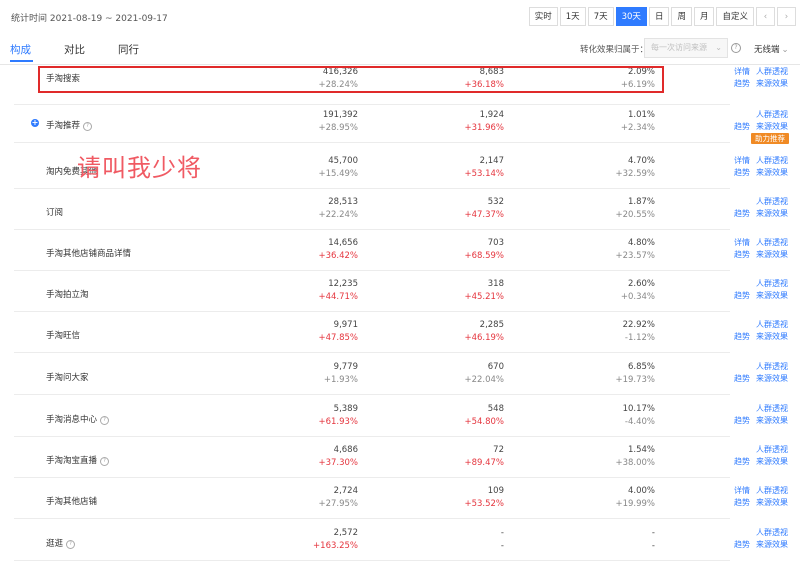 The image size is (800, 561). What do you see at coordinates (21, 61) in the screenshot?
I see `active-tab-indicator` at bounding box center [21, 61].